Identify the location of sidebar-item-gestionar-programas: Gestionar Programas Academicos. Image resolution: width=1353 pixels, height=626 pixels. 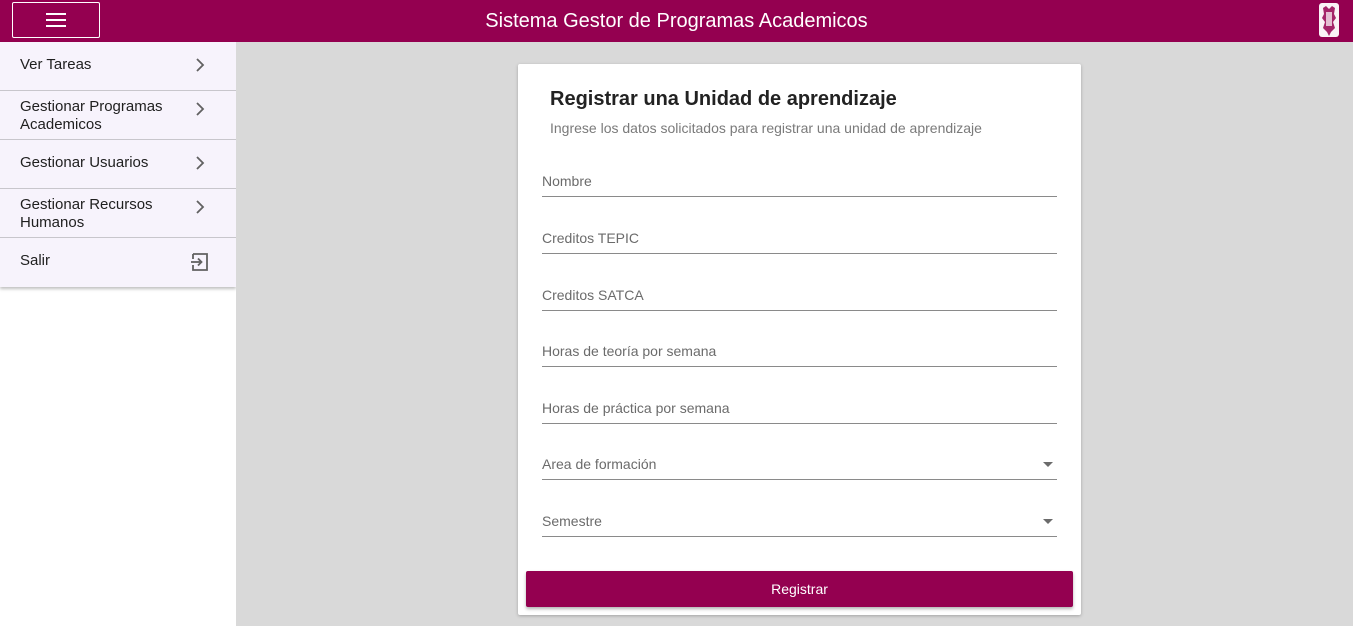
(118, 115).